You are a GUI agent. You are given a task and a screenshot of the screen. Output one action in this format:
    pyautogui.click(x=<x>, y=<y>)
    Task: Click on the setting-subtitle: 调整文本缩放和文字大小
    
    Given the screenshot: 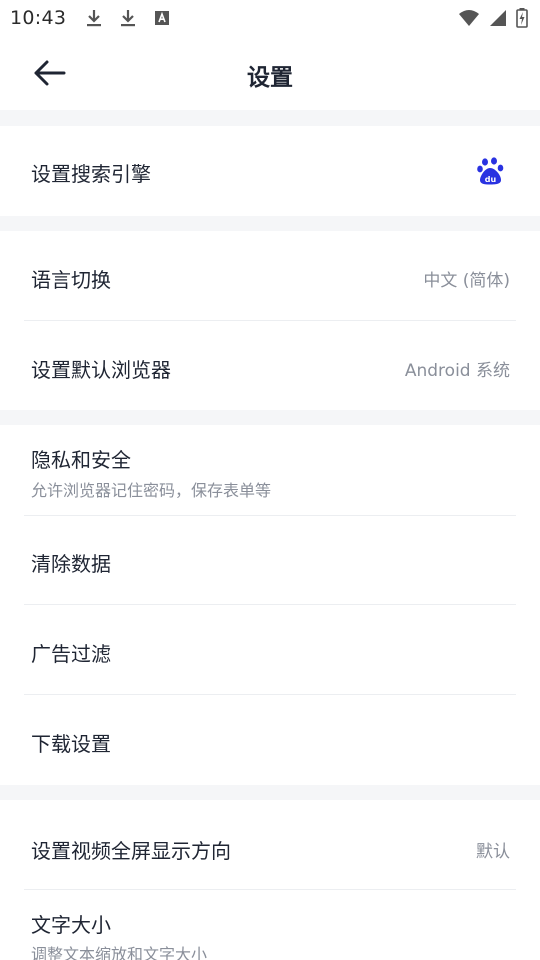 What is the action you would take?
    pyautogui.click(x=119, y=952)
    